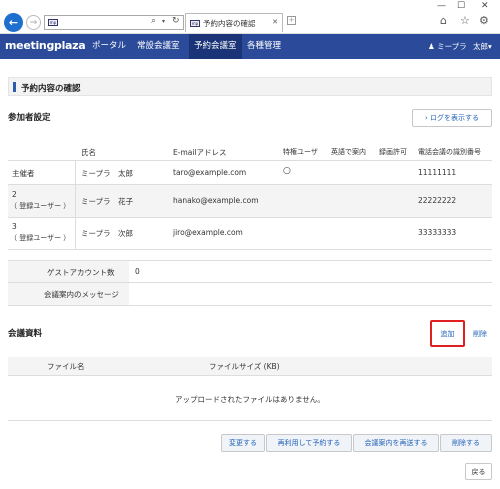 The height and width of the screenshot is (489, 500). Describe the element at coordinates (14, 194) in the screenshot. I see `row-role: 2` at that location.